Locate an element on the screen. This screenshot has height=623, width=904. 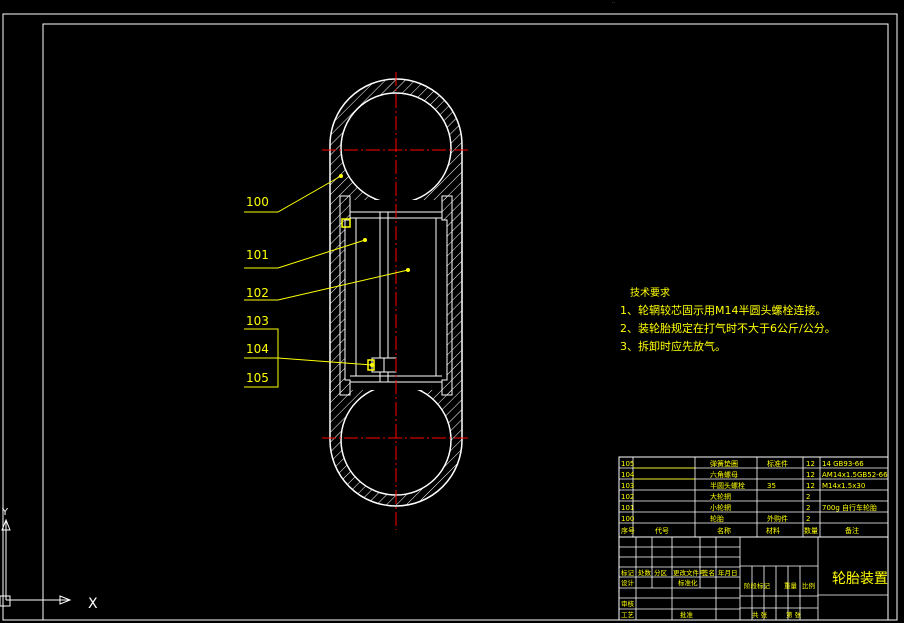
tb-sheet-no: 第 张 is located at coordinates (794, 614).